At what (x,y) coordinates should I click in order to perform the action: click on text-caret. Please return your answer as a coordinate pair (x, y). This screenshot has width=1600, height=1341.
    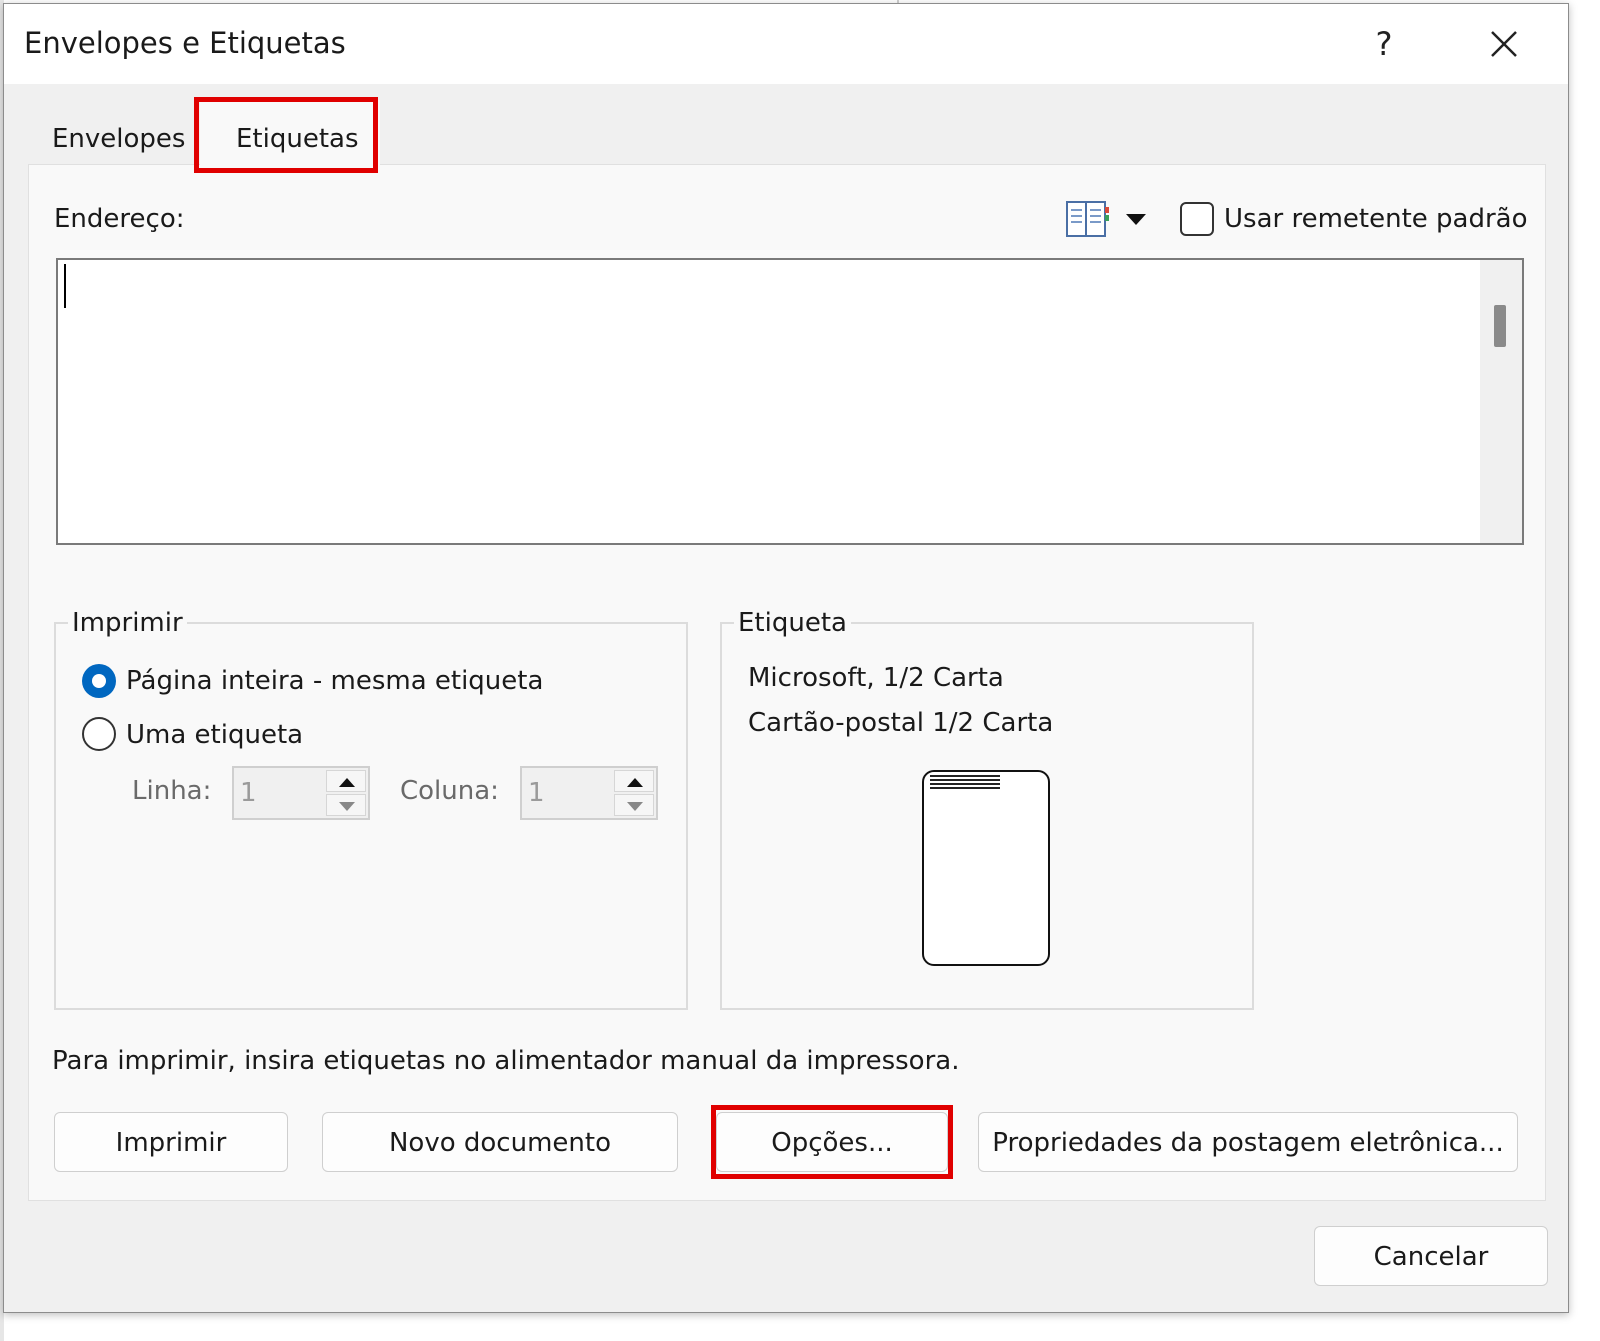
    Looking at the image, I should click on (65, 286).